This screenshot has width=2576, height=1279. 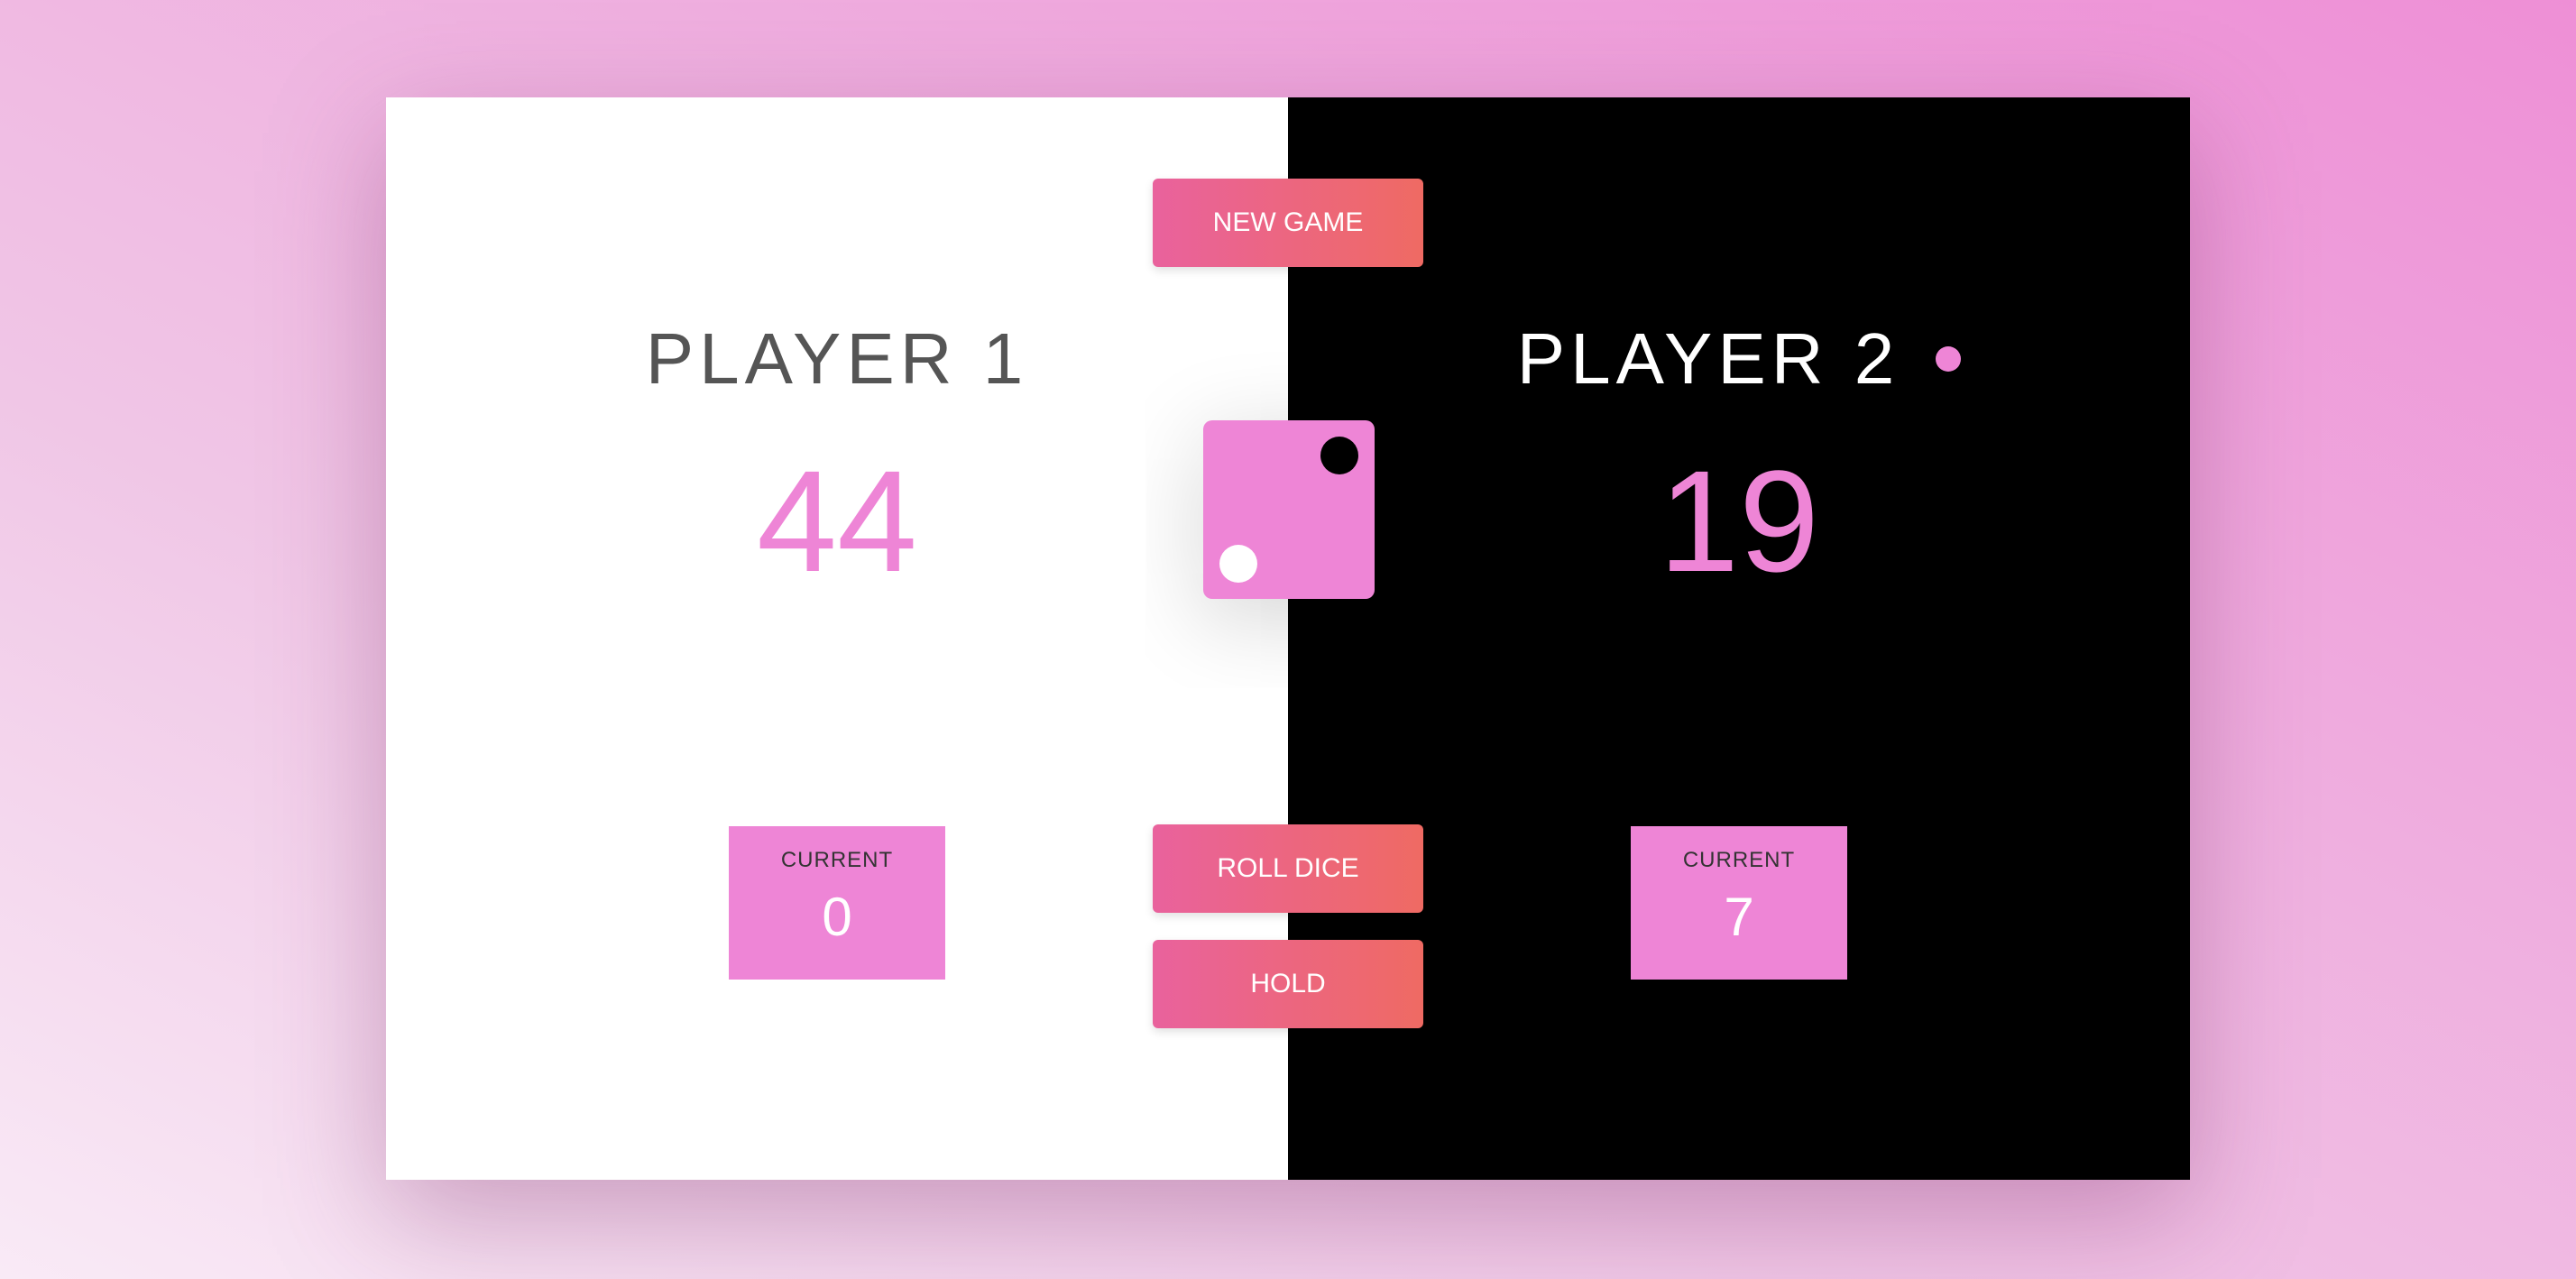 I want to click on player-2-current-box: CURRENT 7, so click(x=1739, y=903).